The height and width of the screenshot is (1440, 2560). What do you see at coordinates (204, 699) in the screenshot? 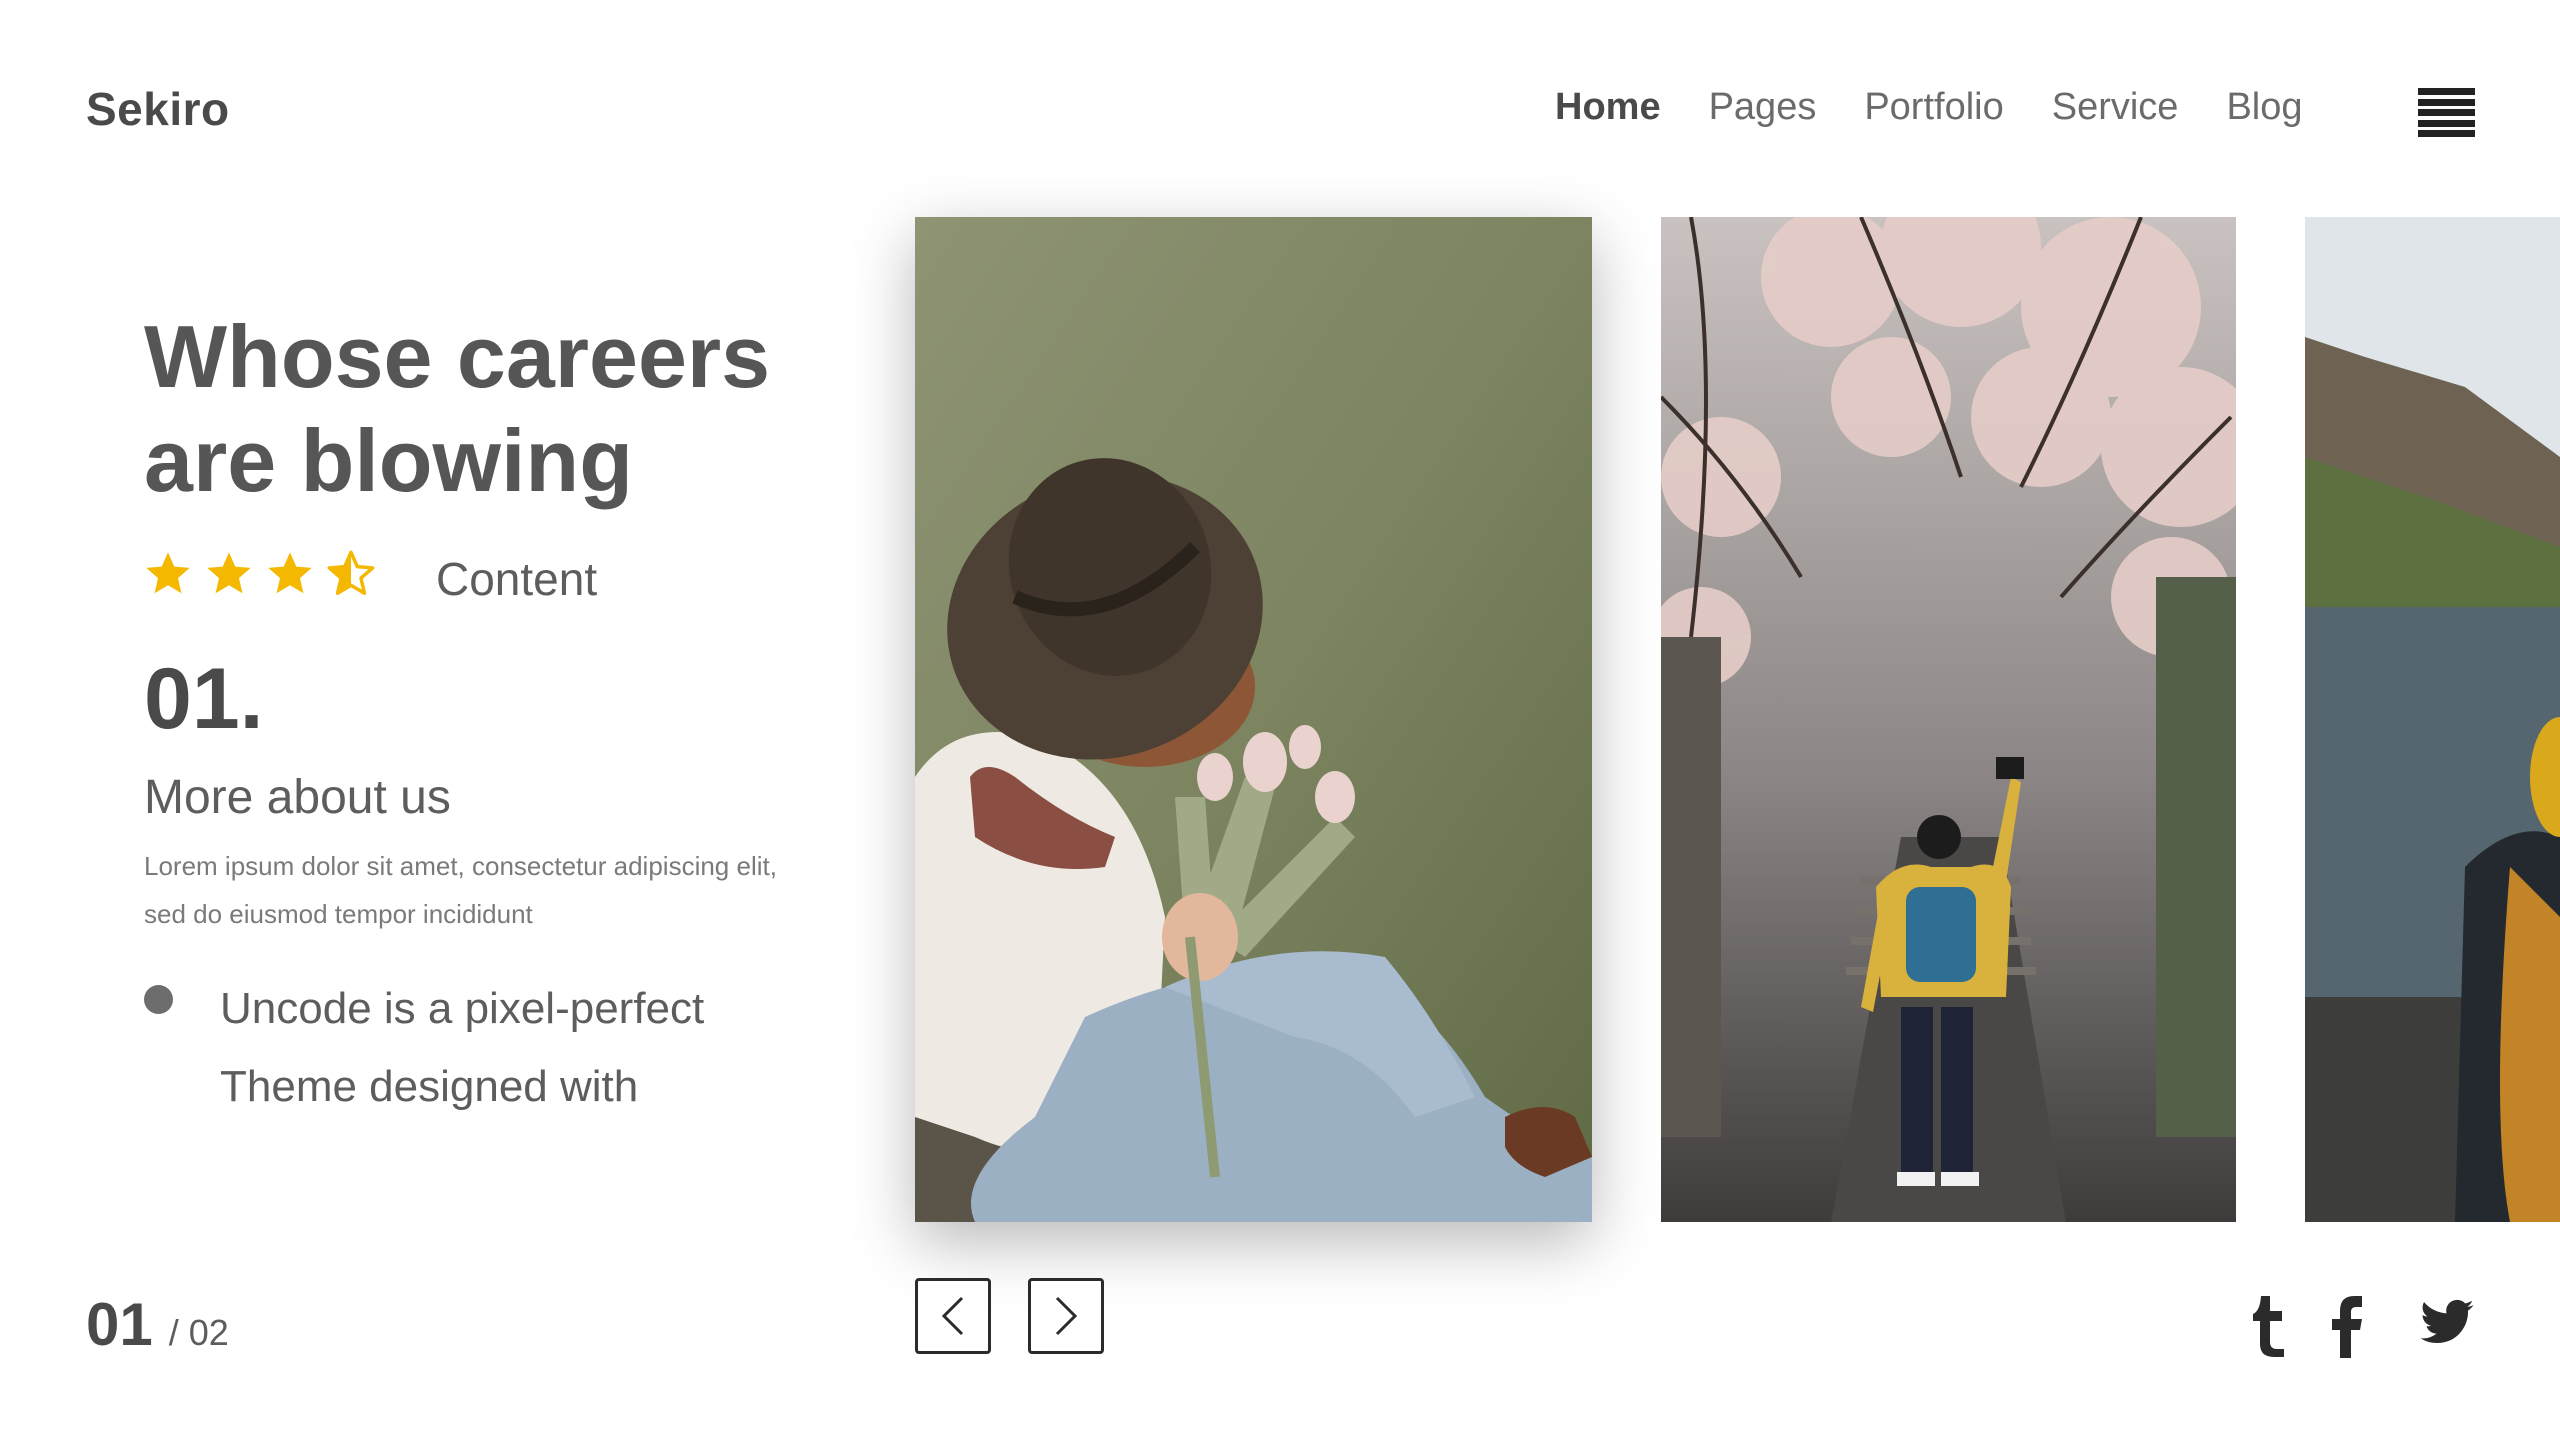
I see `section-number: 01.` at bounding box center [204, 699].